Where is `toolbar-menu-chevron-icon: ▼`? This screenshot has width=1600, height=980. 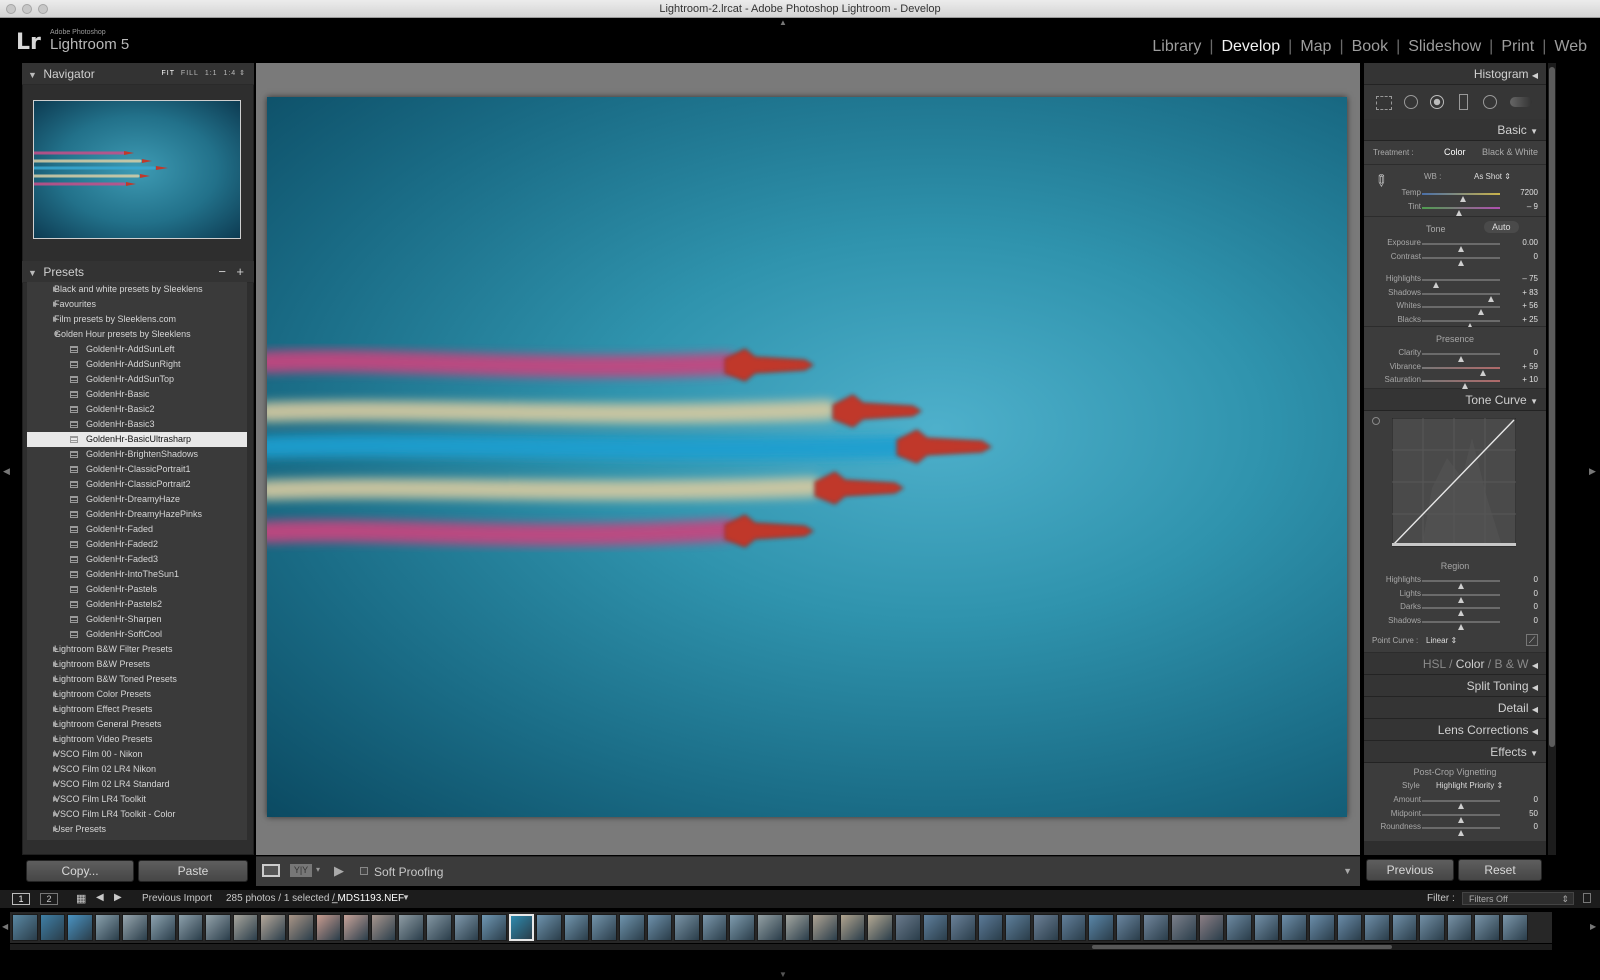
toolbar-menu-chevron-icon: ▼ is located at coordinates (1347, 871).